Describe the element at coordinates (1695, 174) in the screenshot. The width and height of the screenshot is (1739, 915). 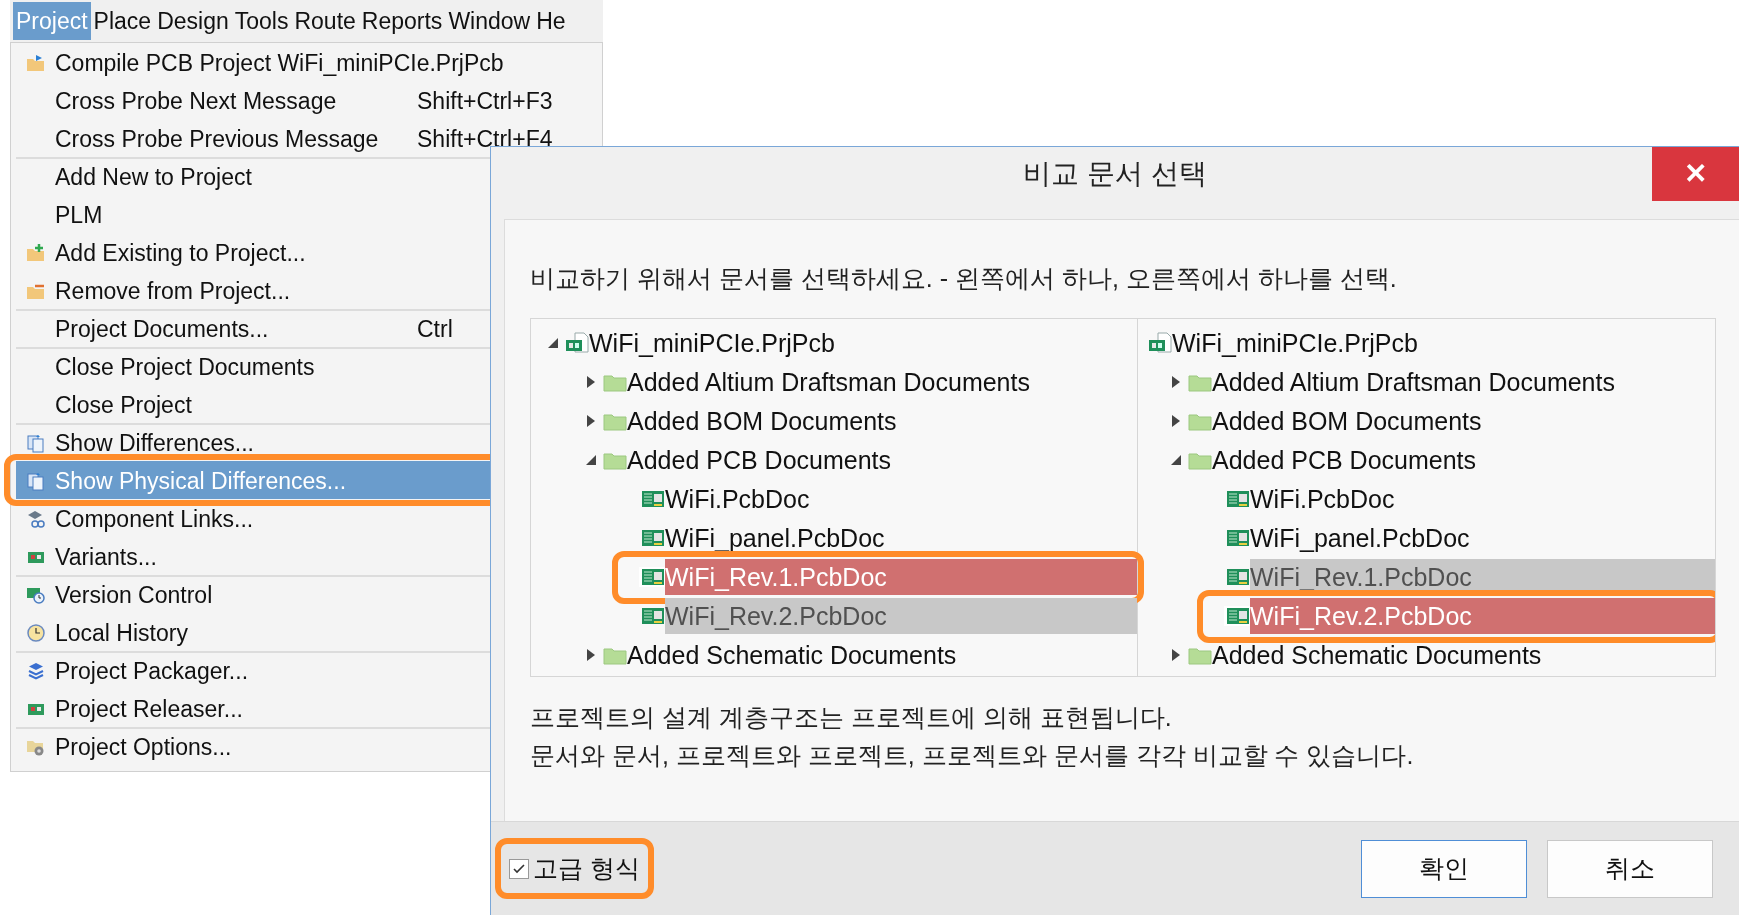
I see `close-button: ✕` at that location.